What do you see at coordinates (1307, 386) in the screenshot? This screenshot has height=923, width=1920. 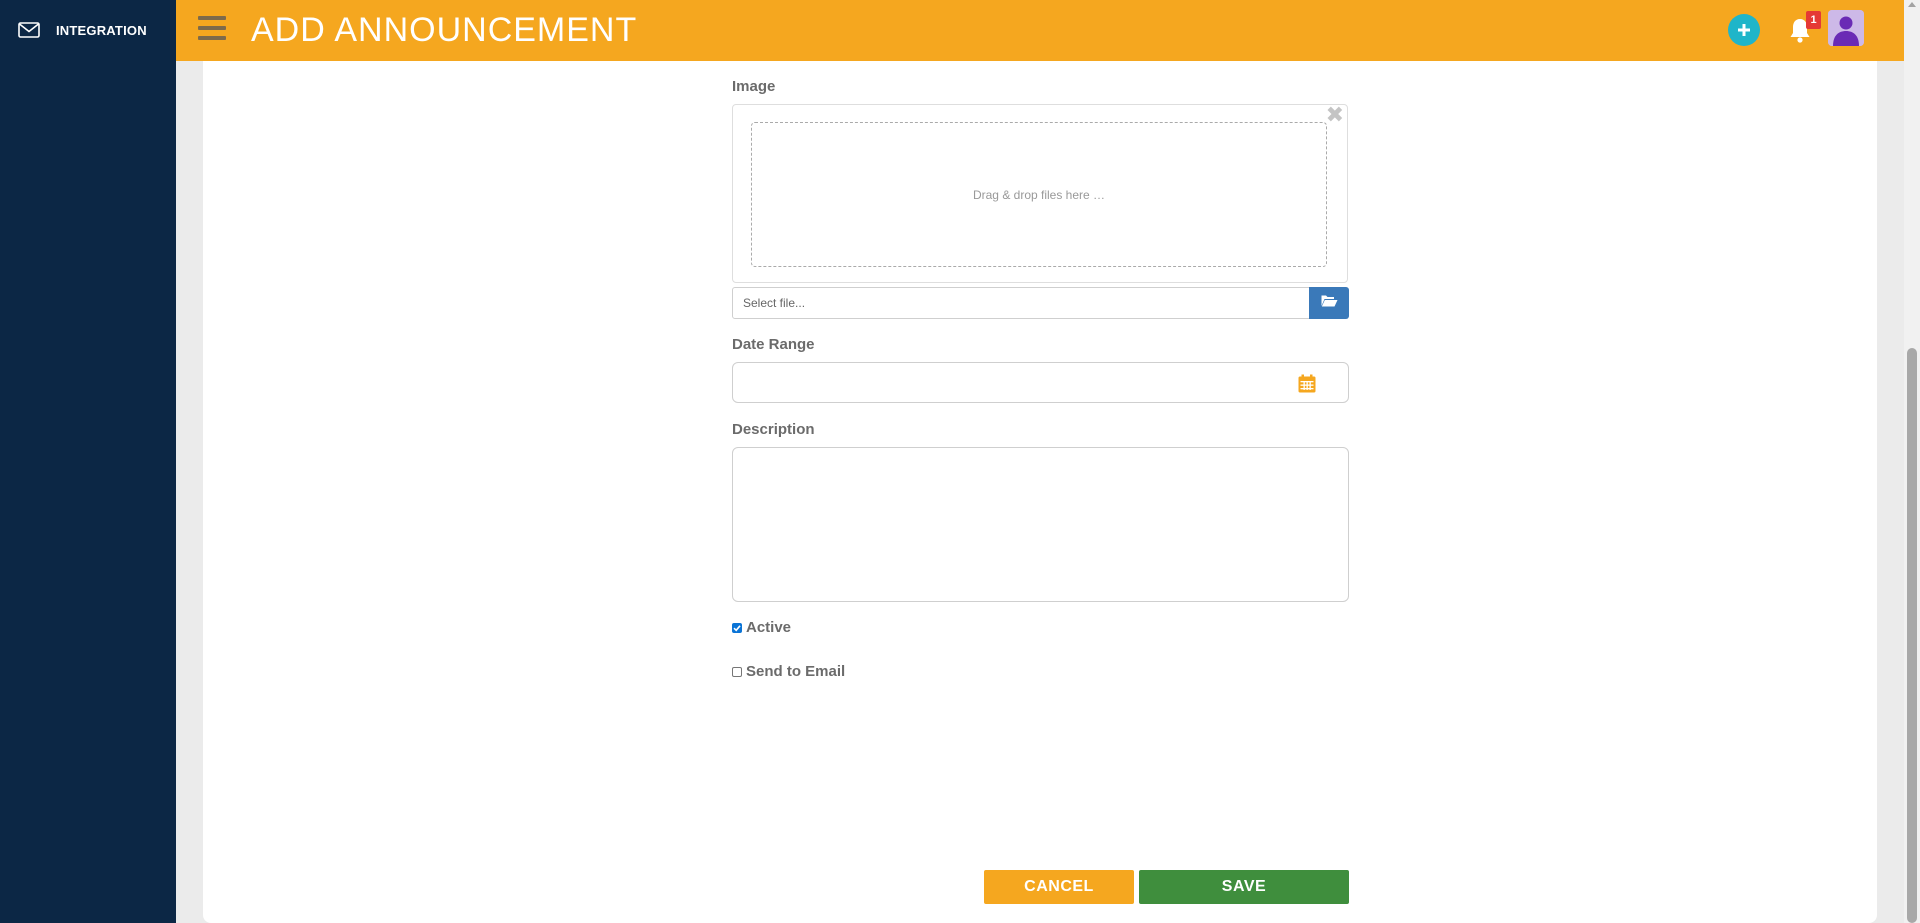 I see `calendar-icon` at bounding box center [1307, 386].